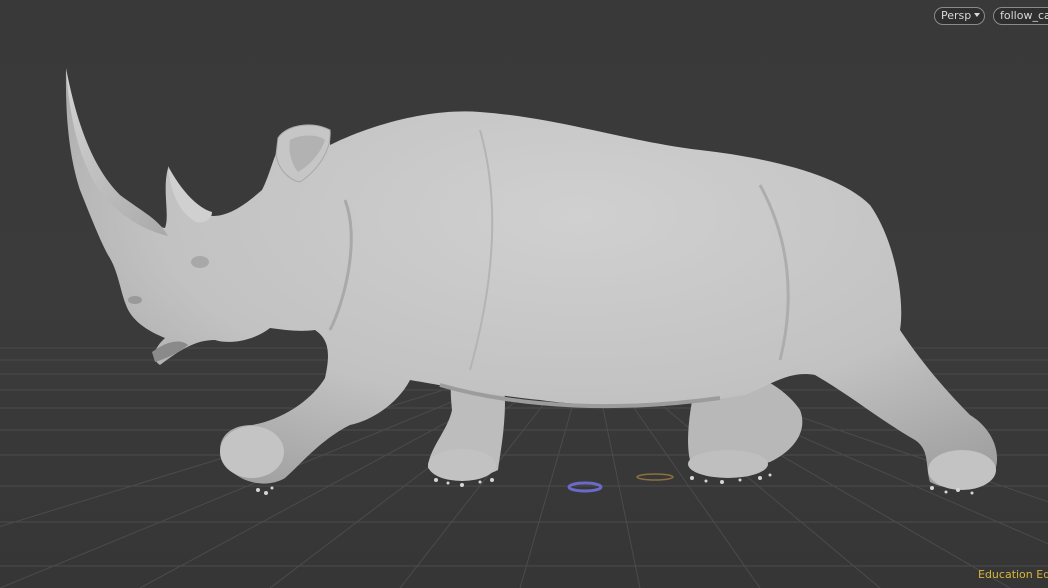 This screenshot has height=588, width=1048. What do you see at coordinates (170, 351) in the screenshot?
I see `rhino-mouth` at bounding box center [170, 351].